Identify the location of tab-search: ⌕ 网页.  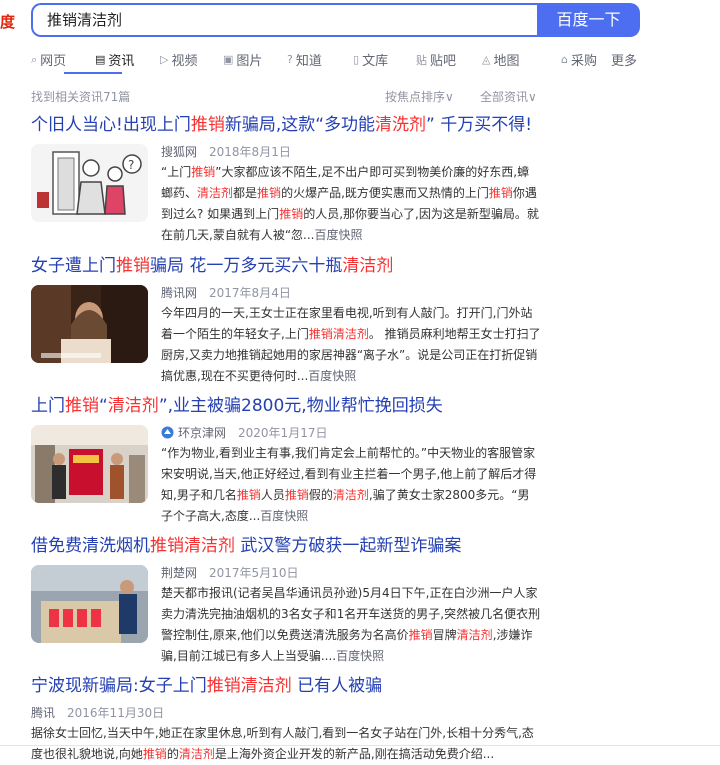
(49, 60).